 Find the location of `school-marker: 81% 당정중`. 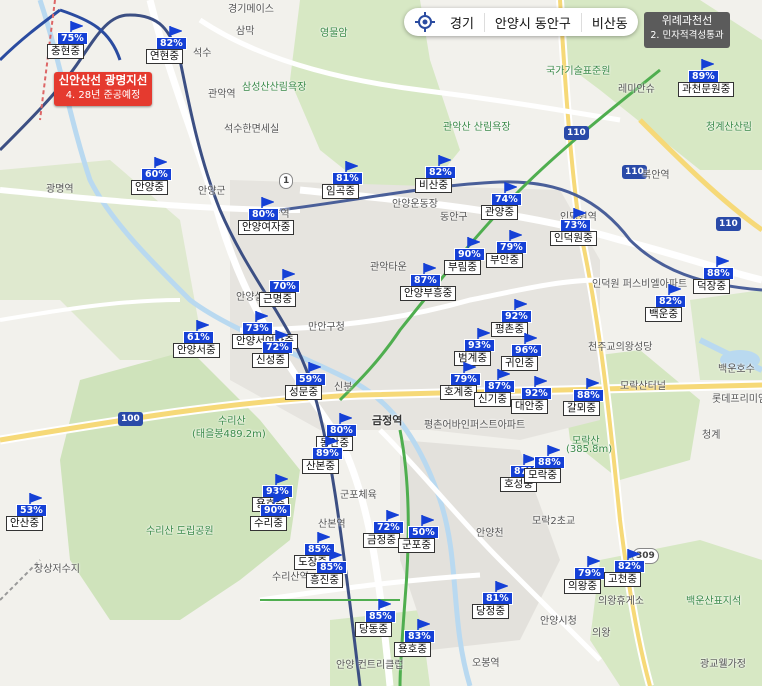

school-marker: 81% 당정중 is located at coordinates (500, 603).